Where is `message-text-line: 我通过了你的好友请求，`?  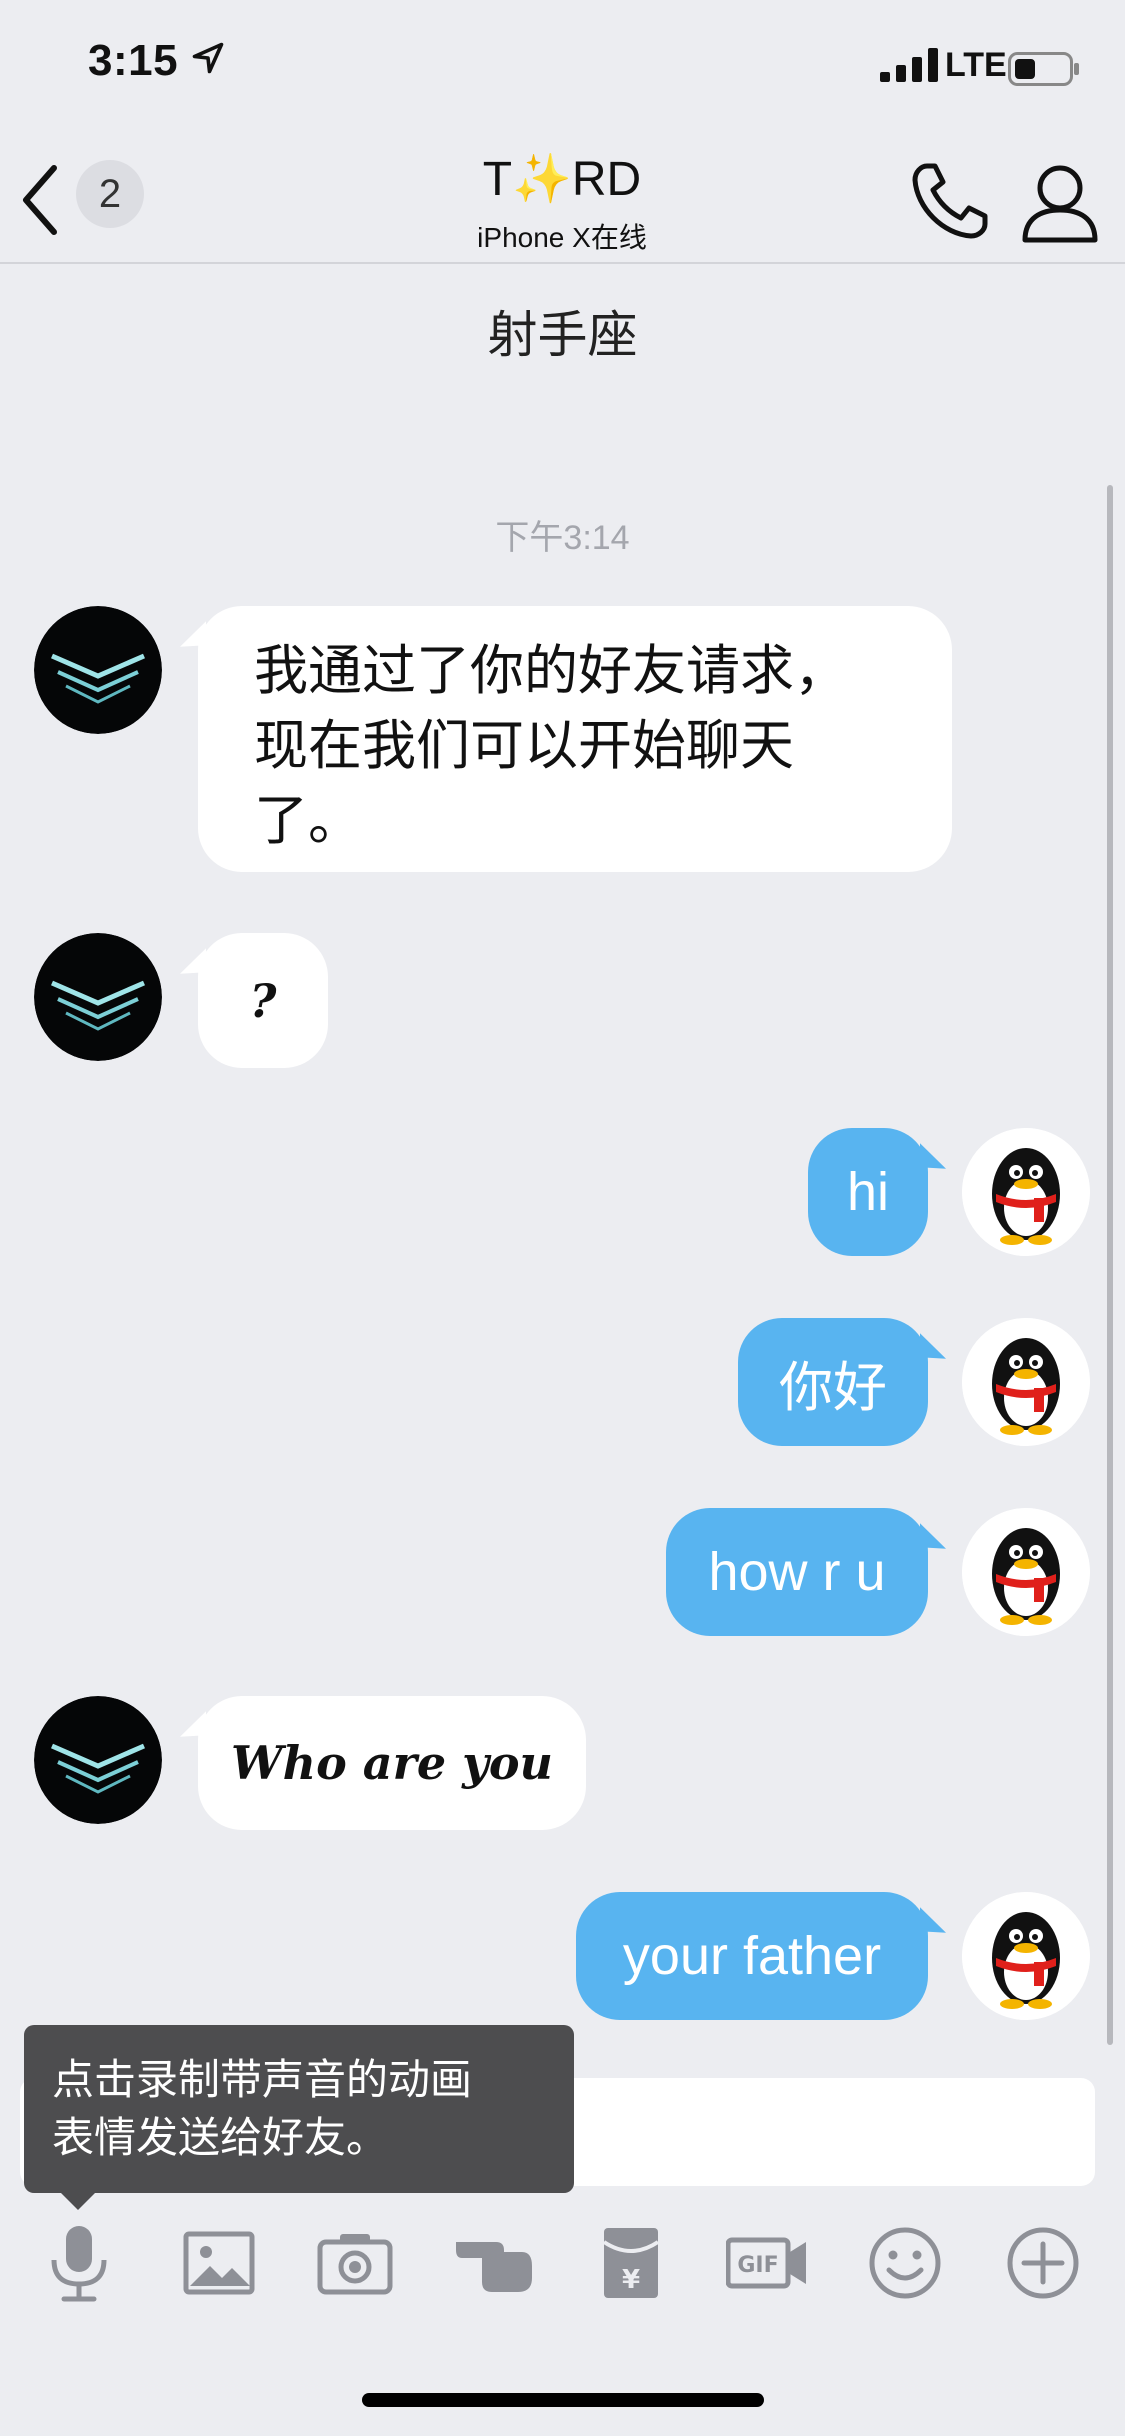
message-text-line: 我通过了你的好友请求， is located at coordinates (551, 671).